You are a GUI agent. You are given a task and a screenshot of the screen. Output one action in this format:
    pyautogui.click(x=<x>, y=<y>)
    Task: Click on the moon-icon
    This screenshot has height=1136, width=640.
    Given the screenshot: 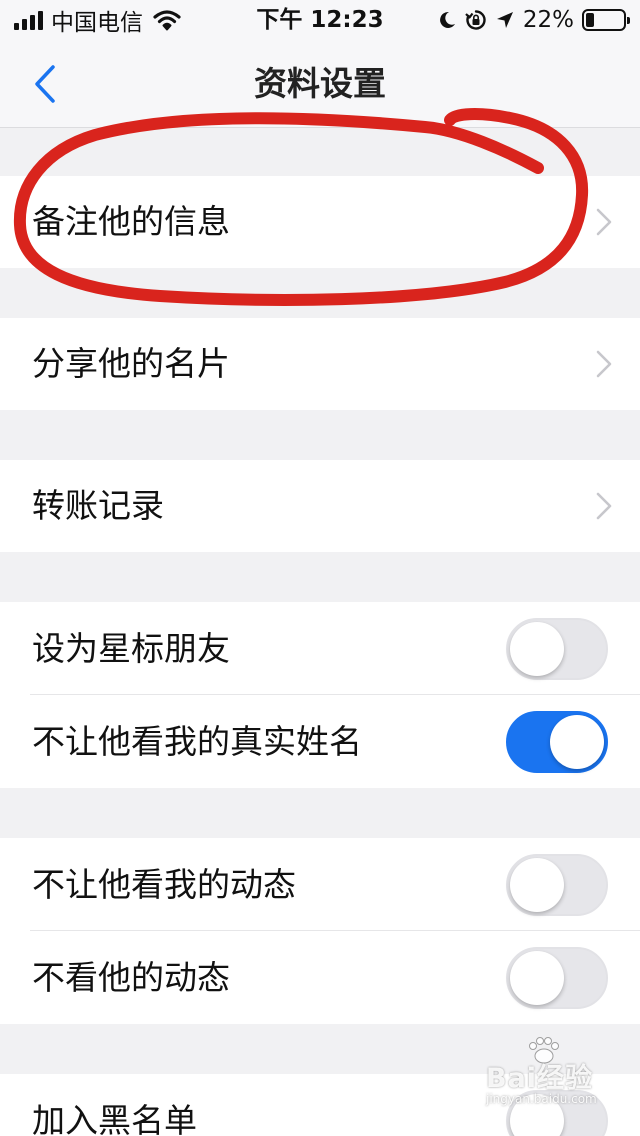 What is the action you would take?
    pyautogui.click(x=447, y=19)
    